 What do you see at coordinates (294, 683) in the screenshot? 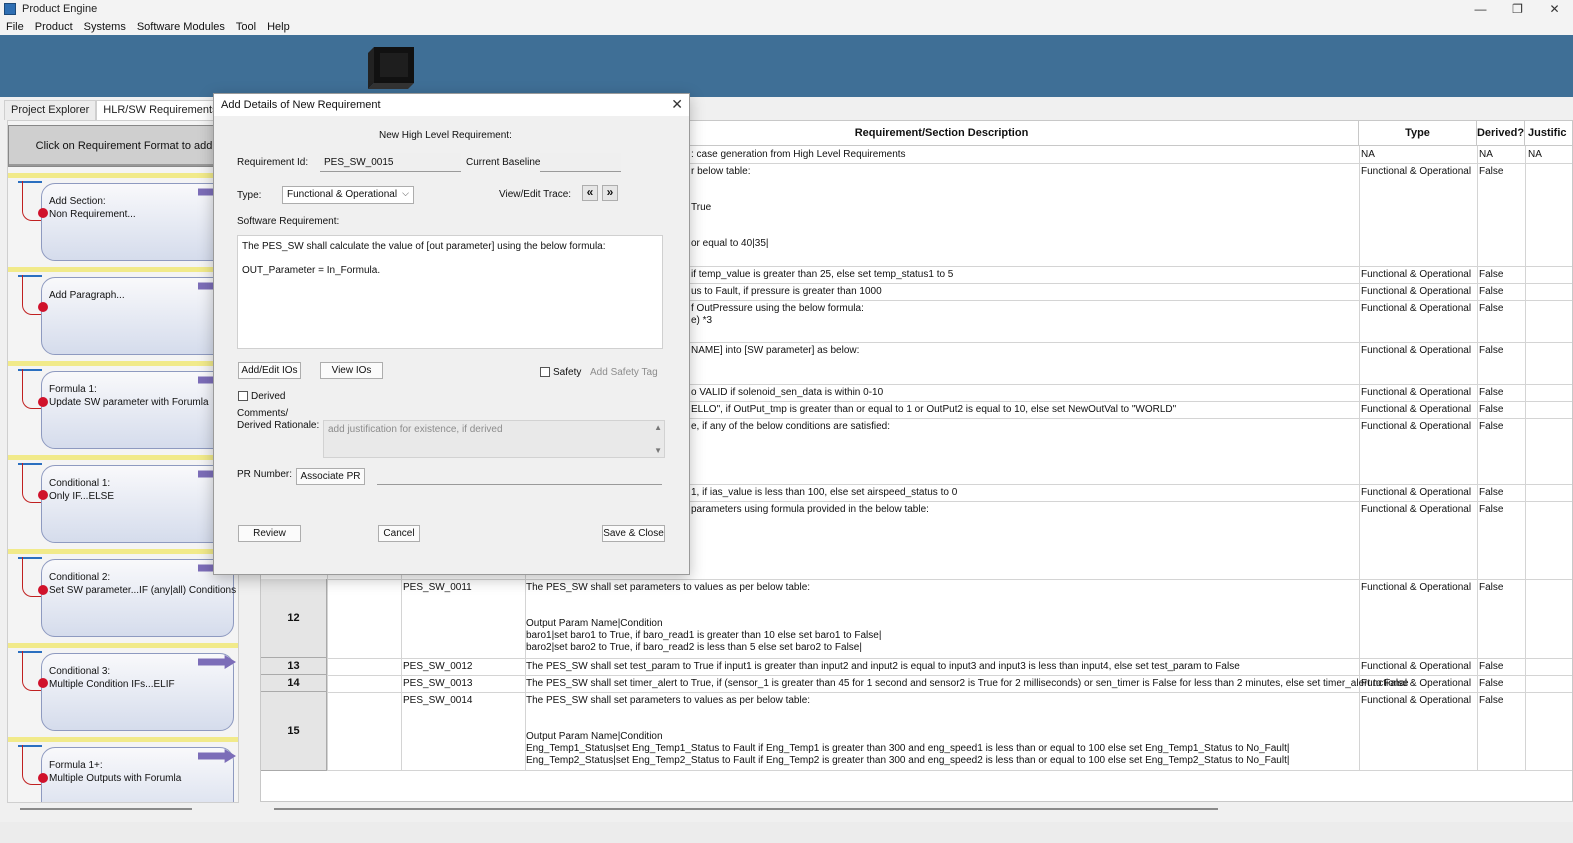
I see `row-number-cell: 14` at bounding box center [294, 683].